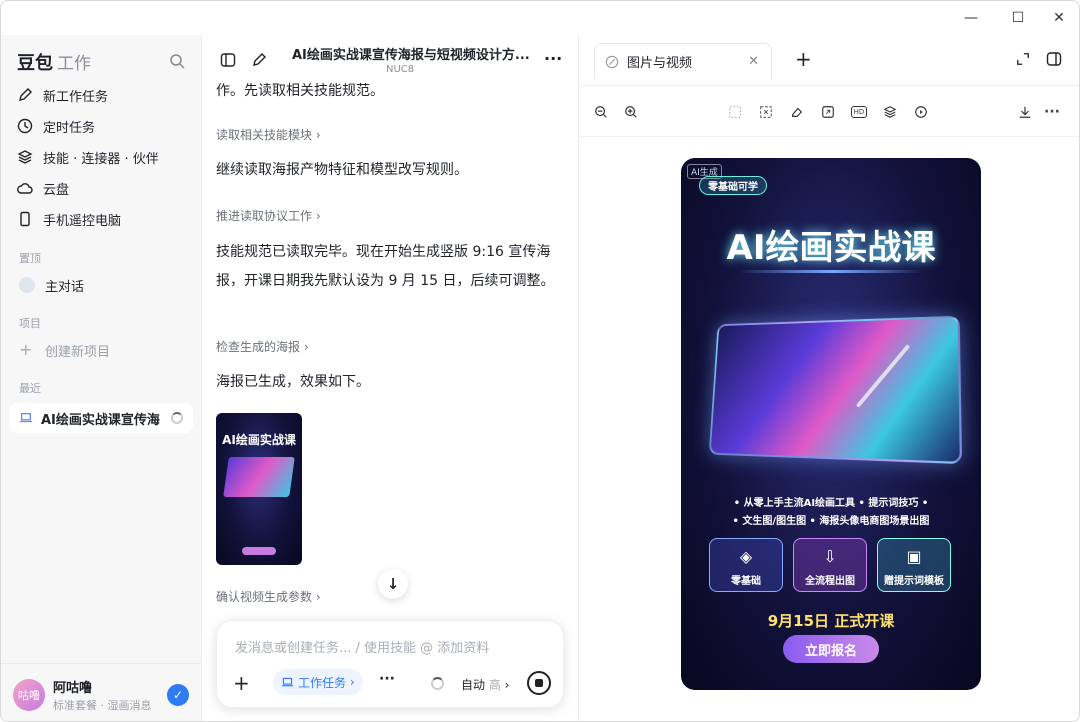 The height and width of the screenshot is (722, 1080). I want to click on avatar: 咕噜, so click(29, 695).